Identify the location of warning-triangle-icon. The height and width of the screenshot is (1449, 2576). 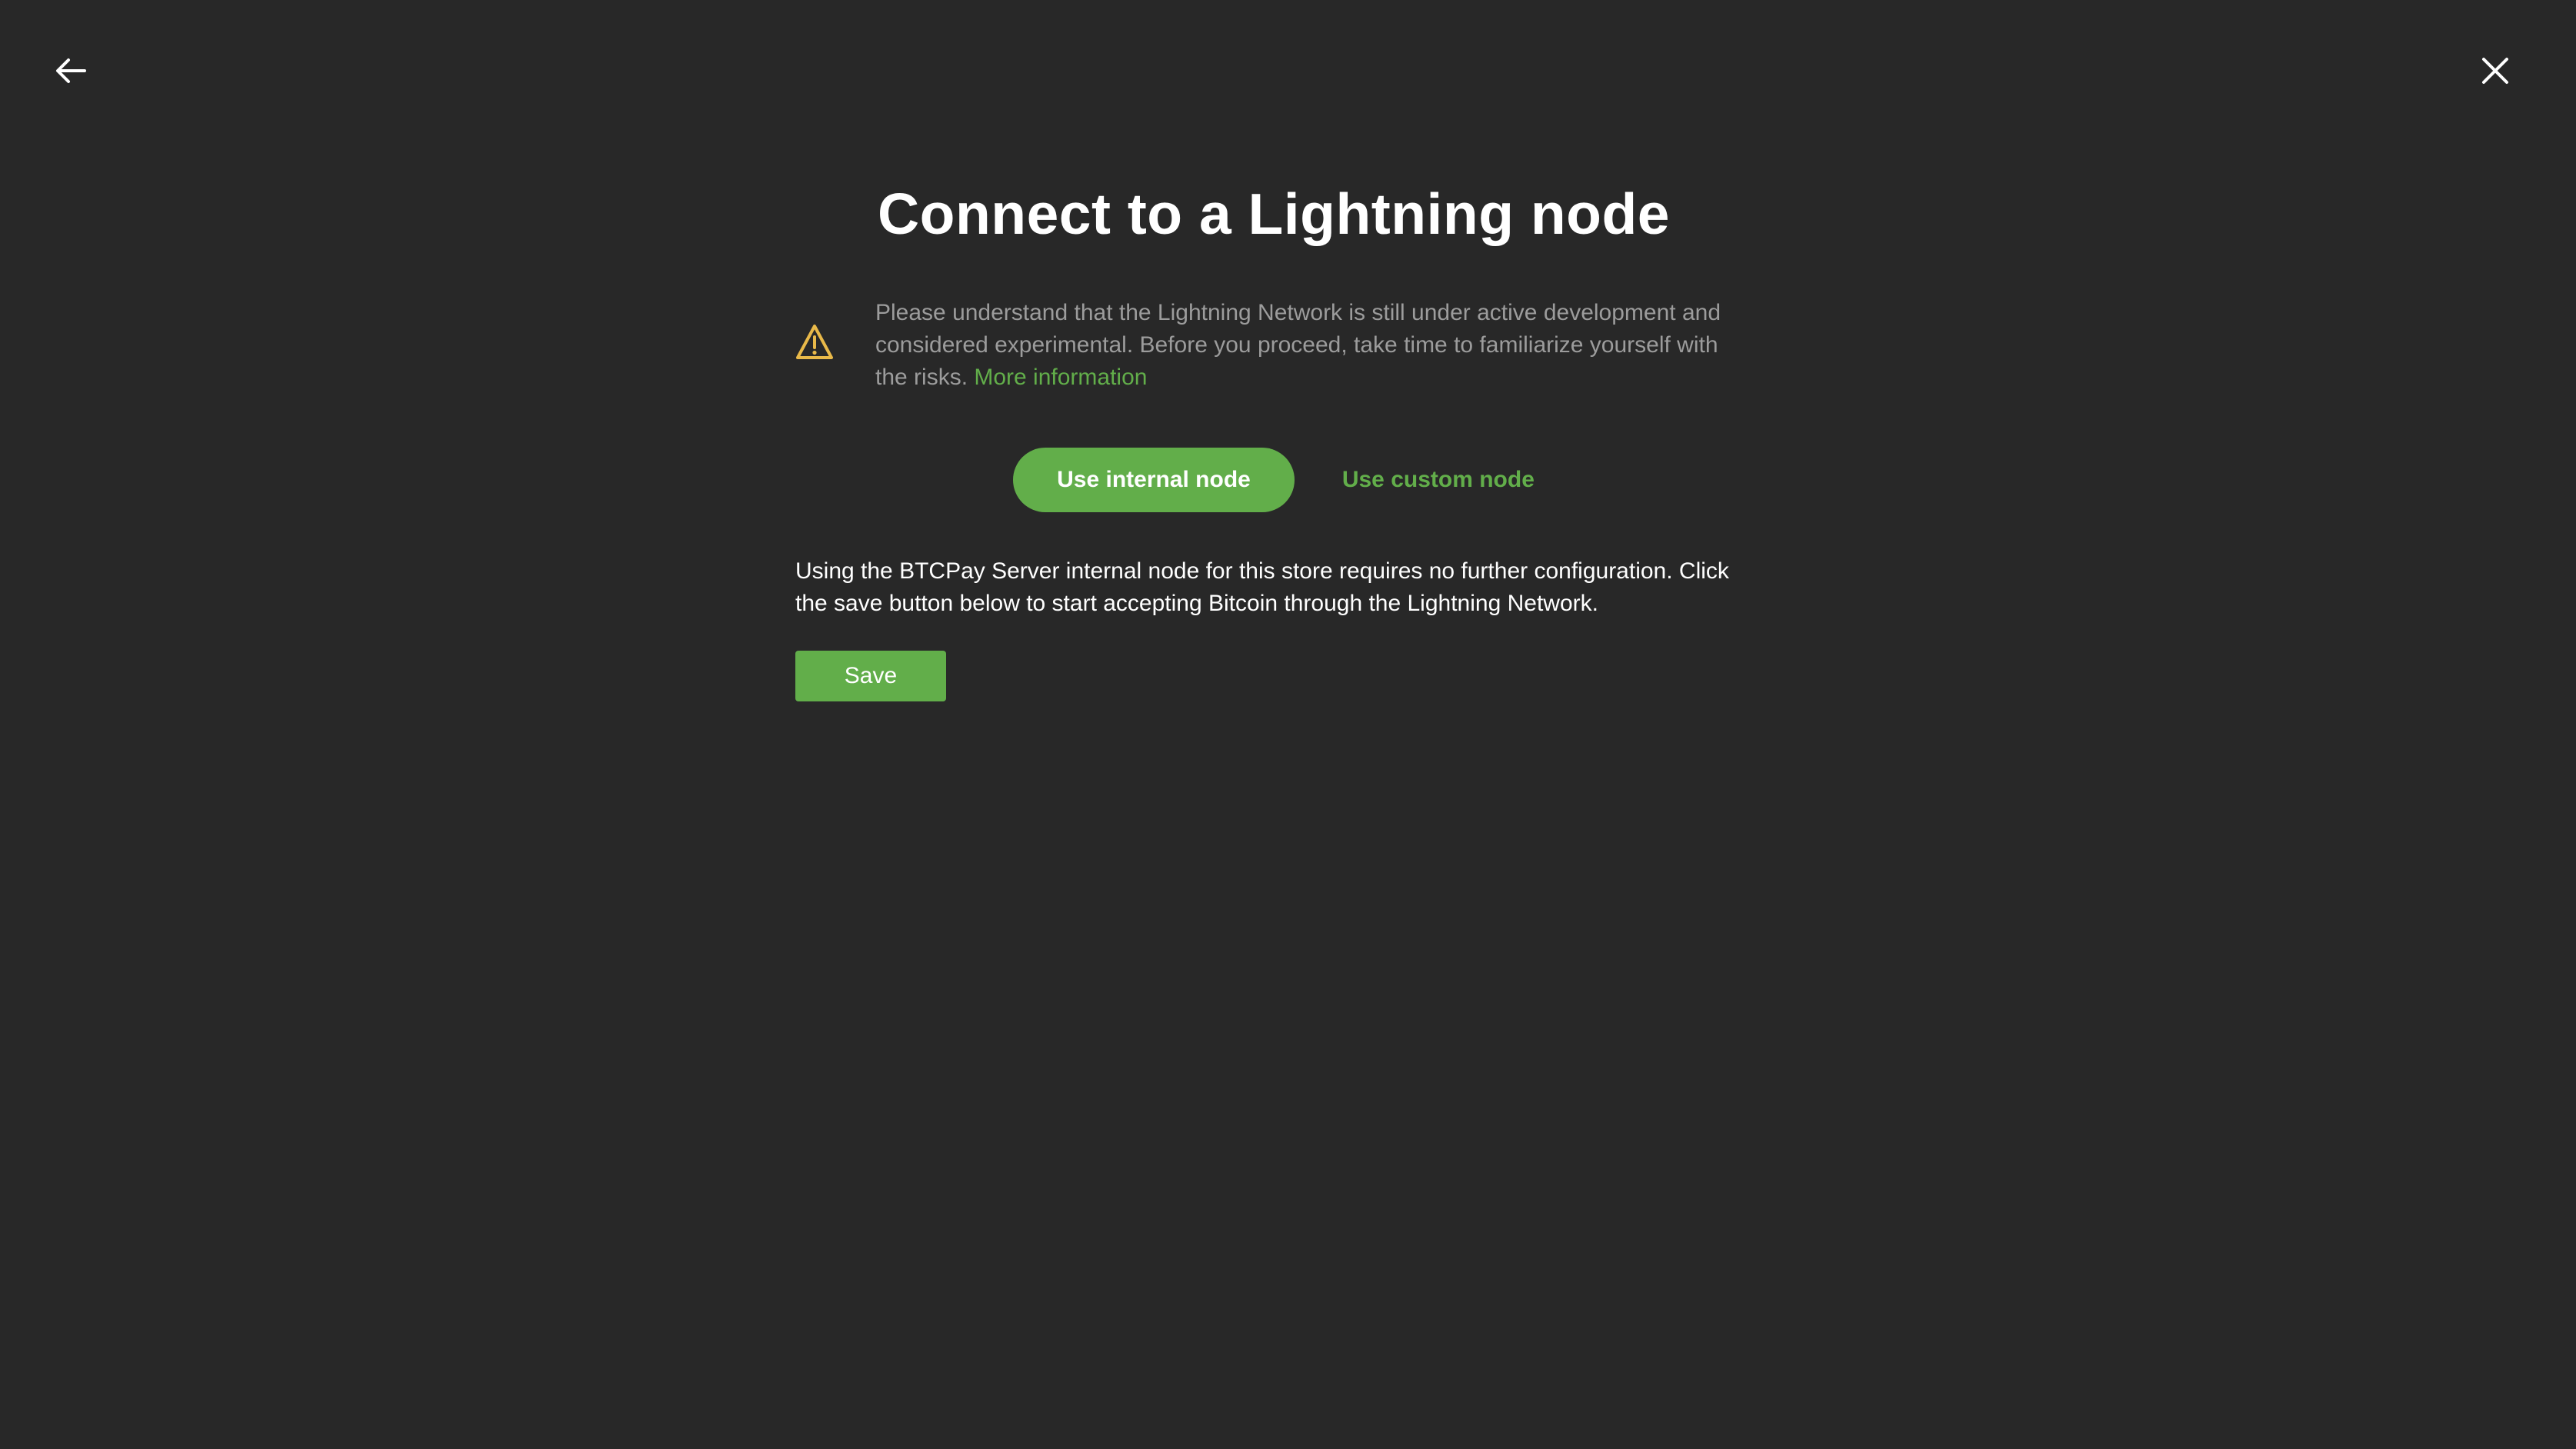
(814, 342).